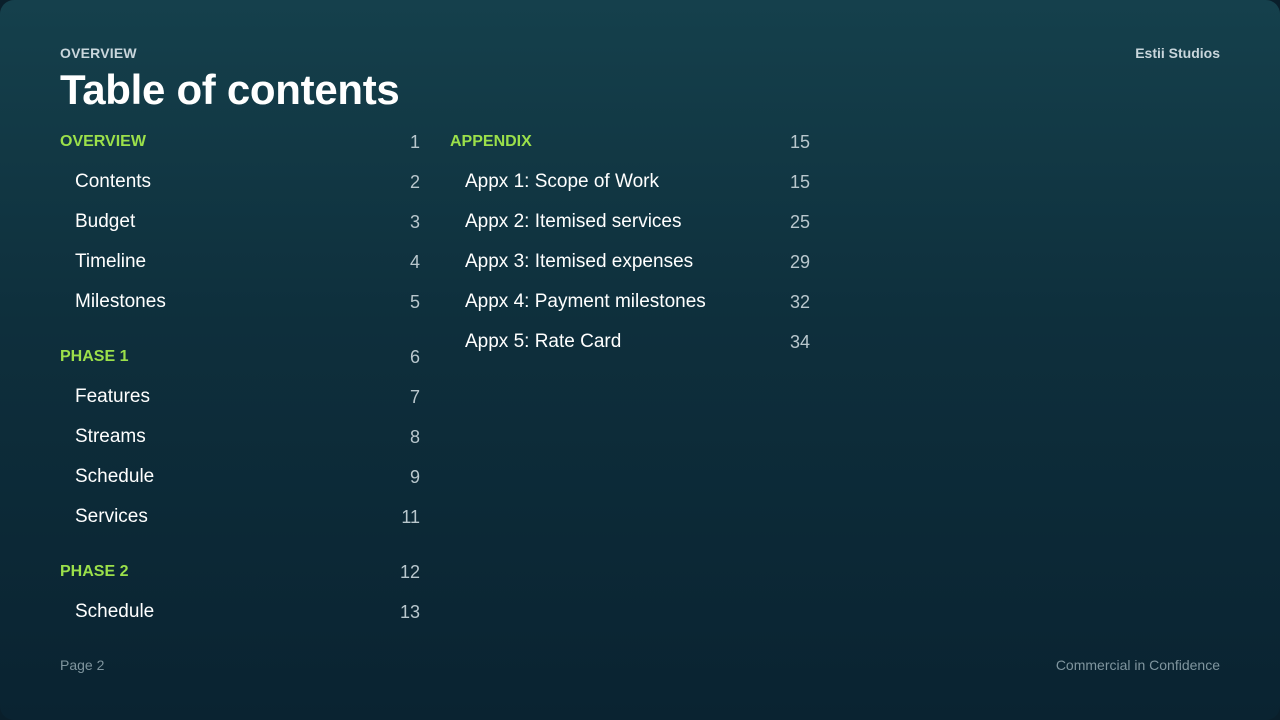 The height and width of the screenshot is (720, 1280). I want to click on toc-page-number: 5, so click(414, 301).